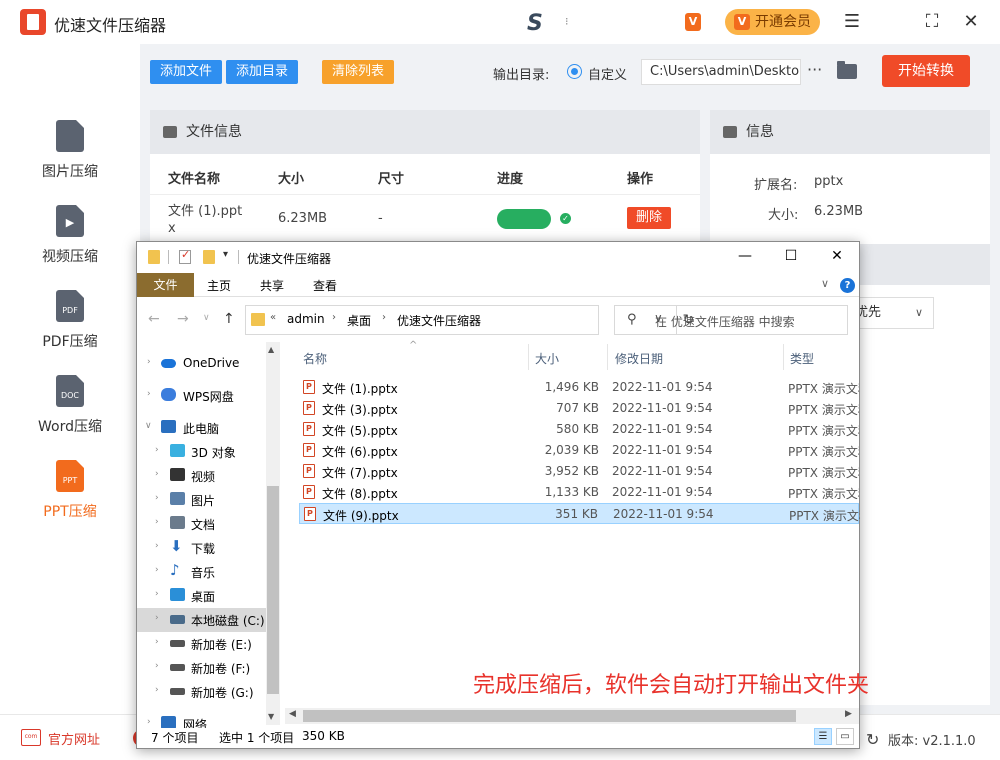 Image resolution: width=1000 pixels, height=760 pixels. What do you see at coordinates (847, 70) in the screenshot?
I see `open-folder-icon` at bounding box center [847, 70].